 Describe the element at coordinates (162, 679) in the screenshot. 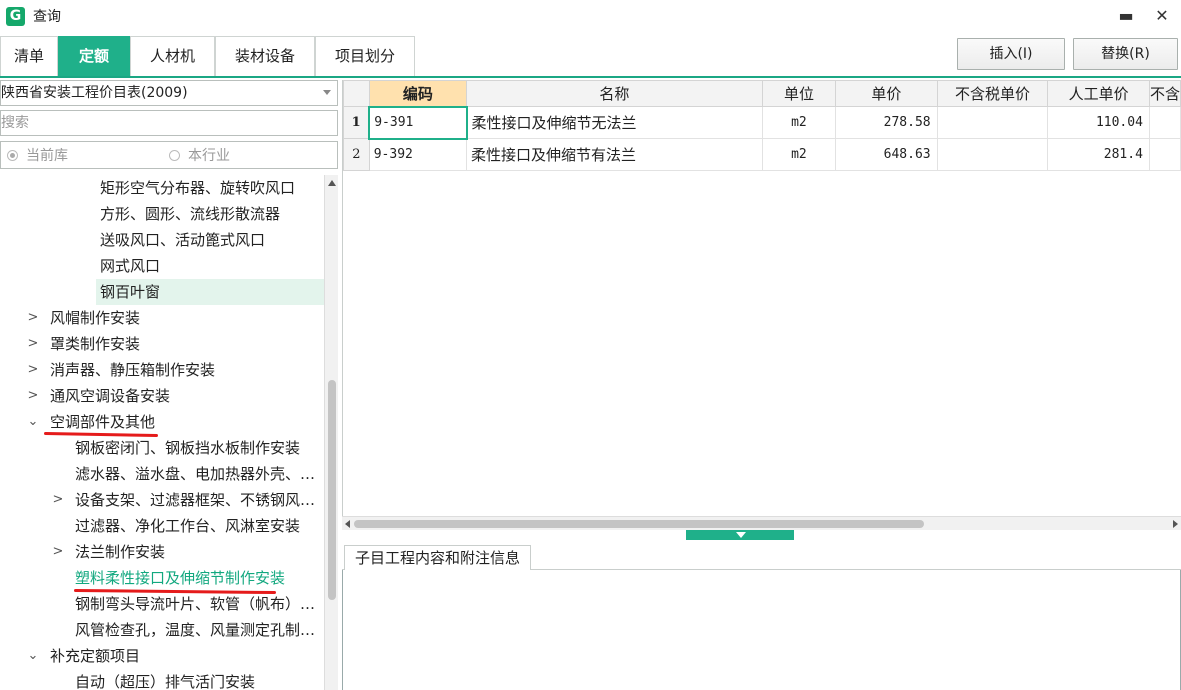

I see `tree-item: 自动（超压）排气活门安装` at that location.